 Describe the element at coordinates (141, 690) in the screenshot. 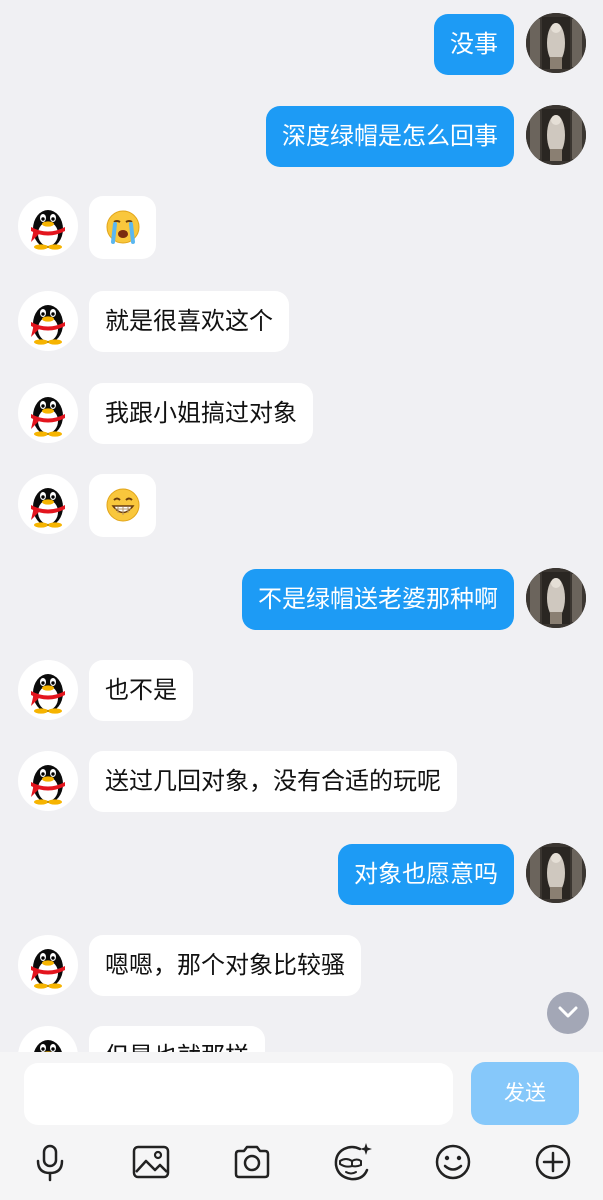

I see `message-bubble: 也不是` at that location.